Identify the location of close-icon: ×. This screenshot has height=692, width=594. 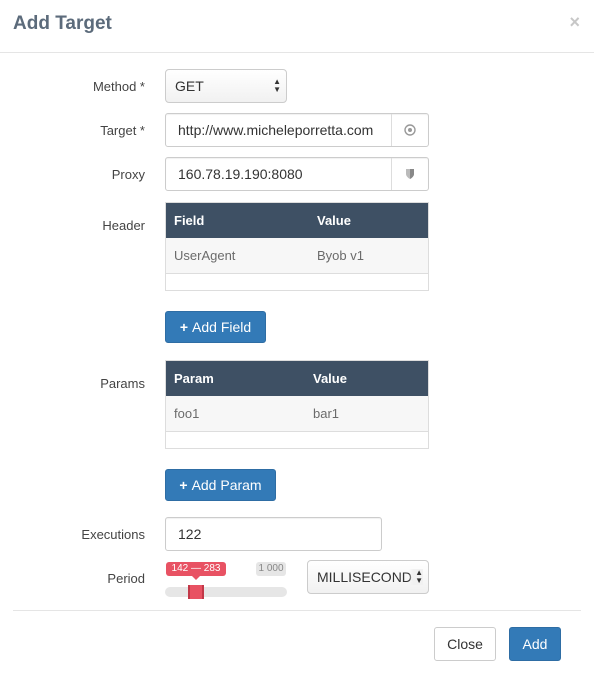
(574, 22).